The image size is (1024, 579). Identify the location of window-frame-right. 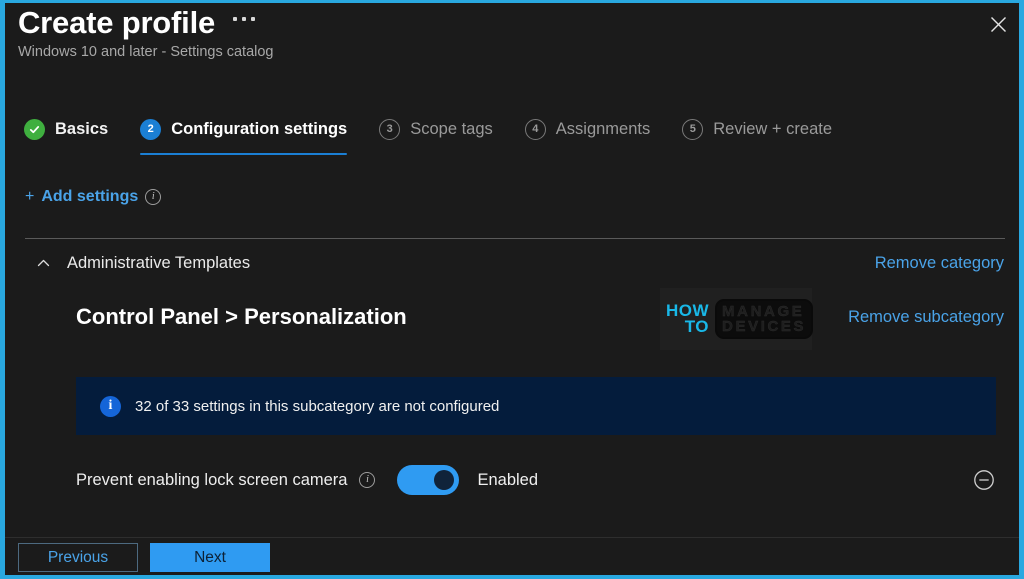
(1021, 289).